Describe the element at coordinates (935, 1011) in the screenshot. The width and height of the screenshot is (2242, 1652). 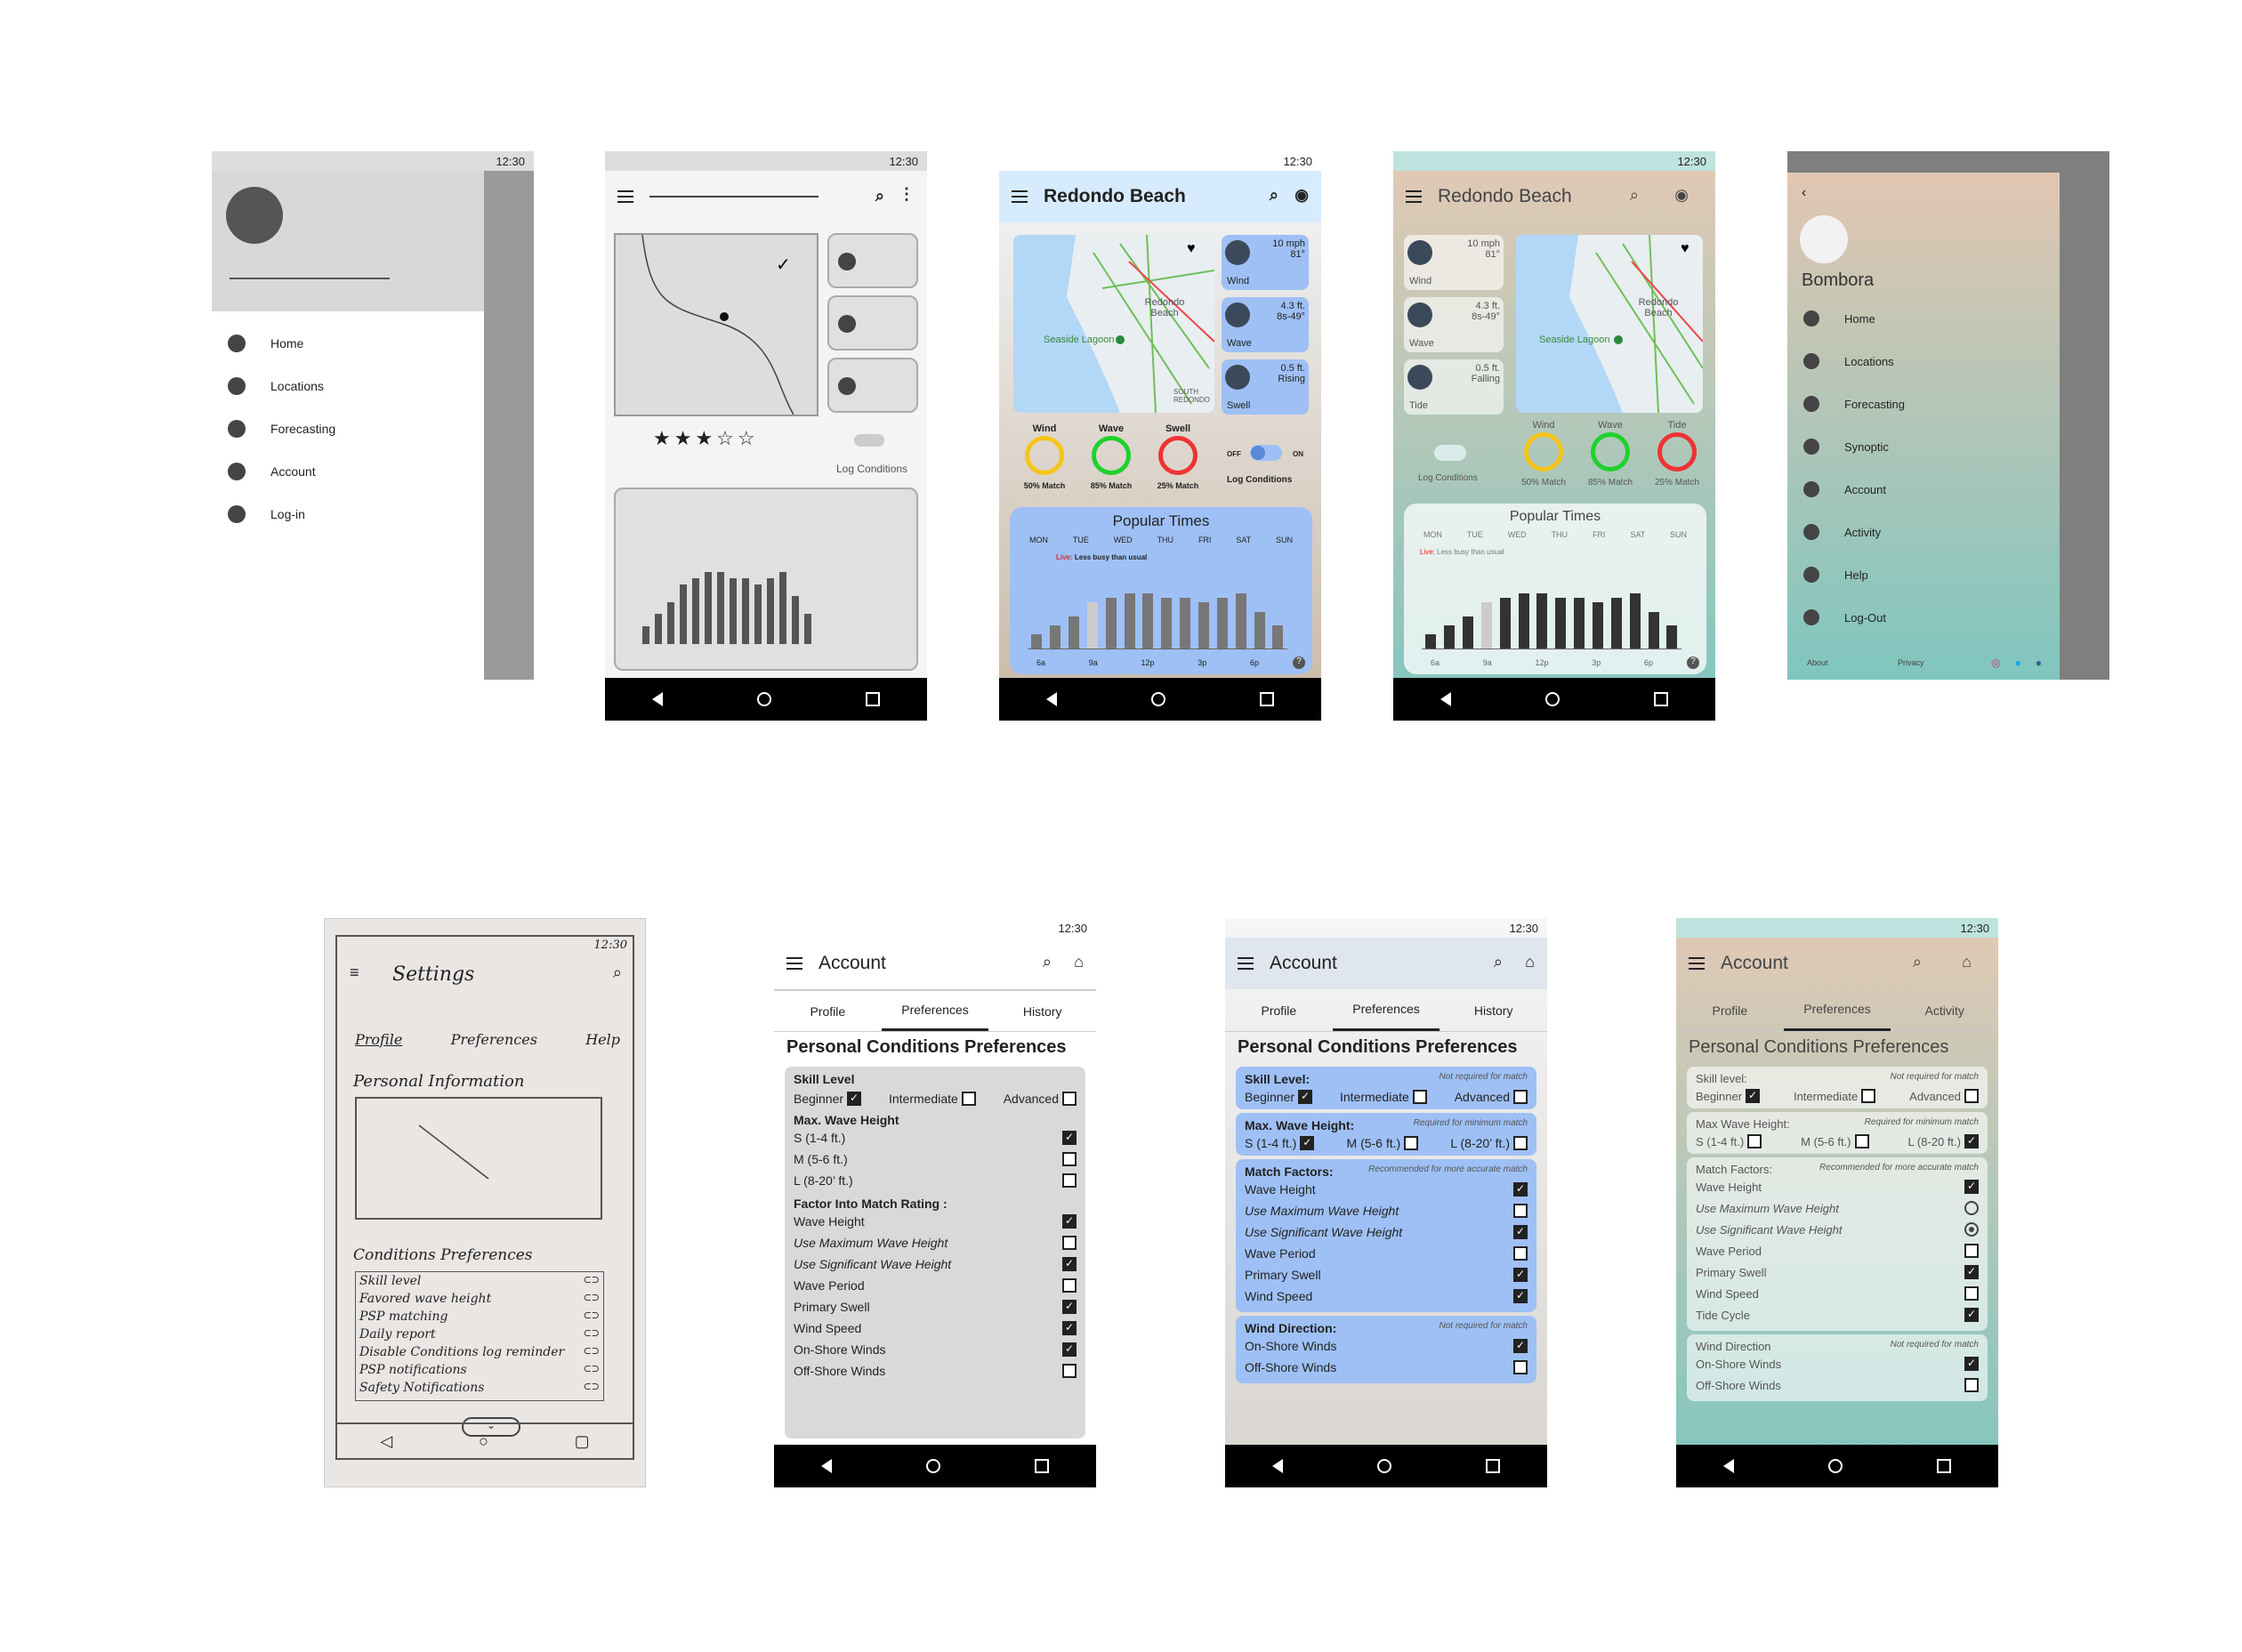
I see `tab-preferences: Preferences` at that location.